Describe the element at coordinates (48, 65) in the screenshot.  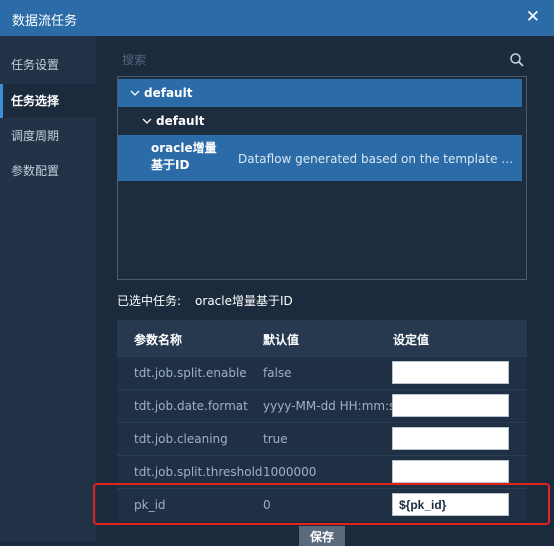
I see `sidebar-item-task-settings: 任务设置` at that location.